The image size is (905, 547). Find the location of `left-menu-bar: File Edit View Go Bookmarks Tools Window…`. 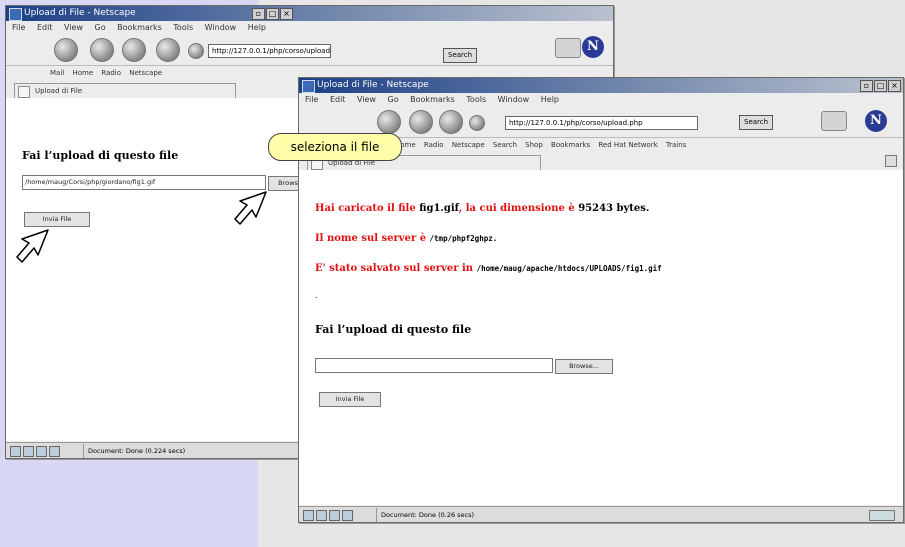

left-menu-bar: File Edit View Go Bookmarks Tools Window… is located at coordinates (309, 28).